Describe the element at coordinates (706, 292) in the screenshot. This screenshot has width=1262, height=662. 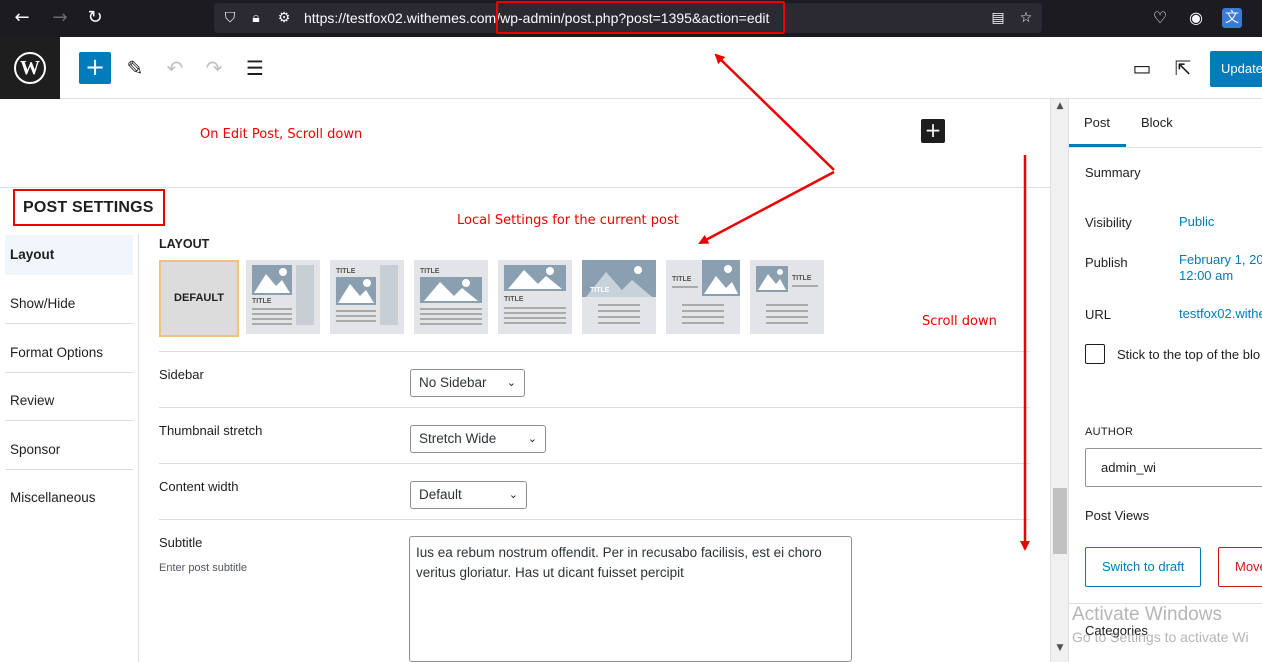
I see `layout-thumbnail-7: TITLE` at that location.